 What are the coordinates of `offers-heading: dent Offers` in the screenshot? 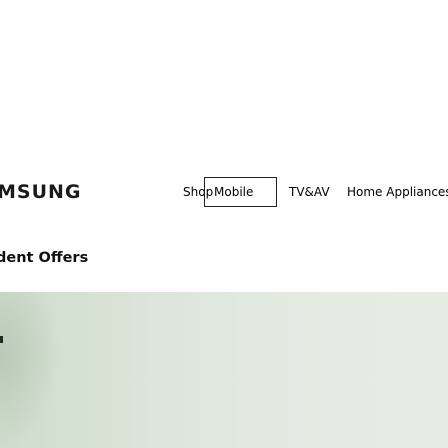 It's located at (44, 258).